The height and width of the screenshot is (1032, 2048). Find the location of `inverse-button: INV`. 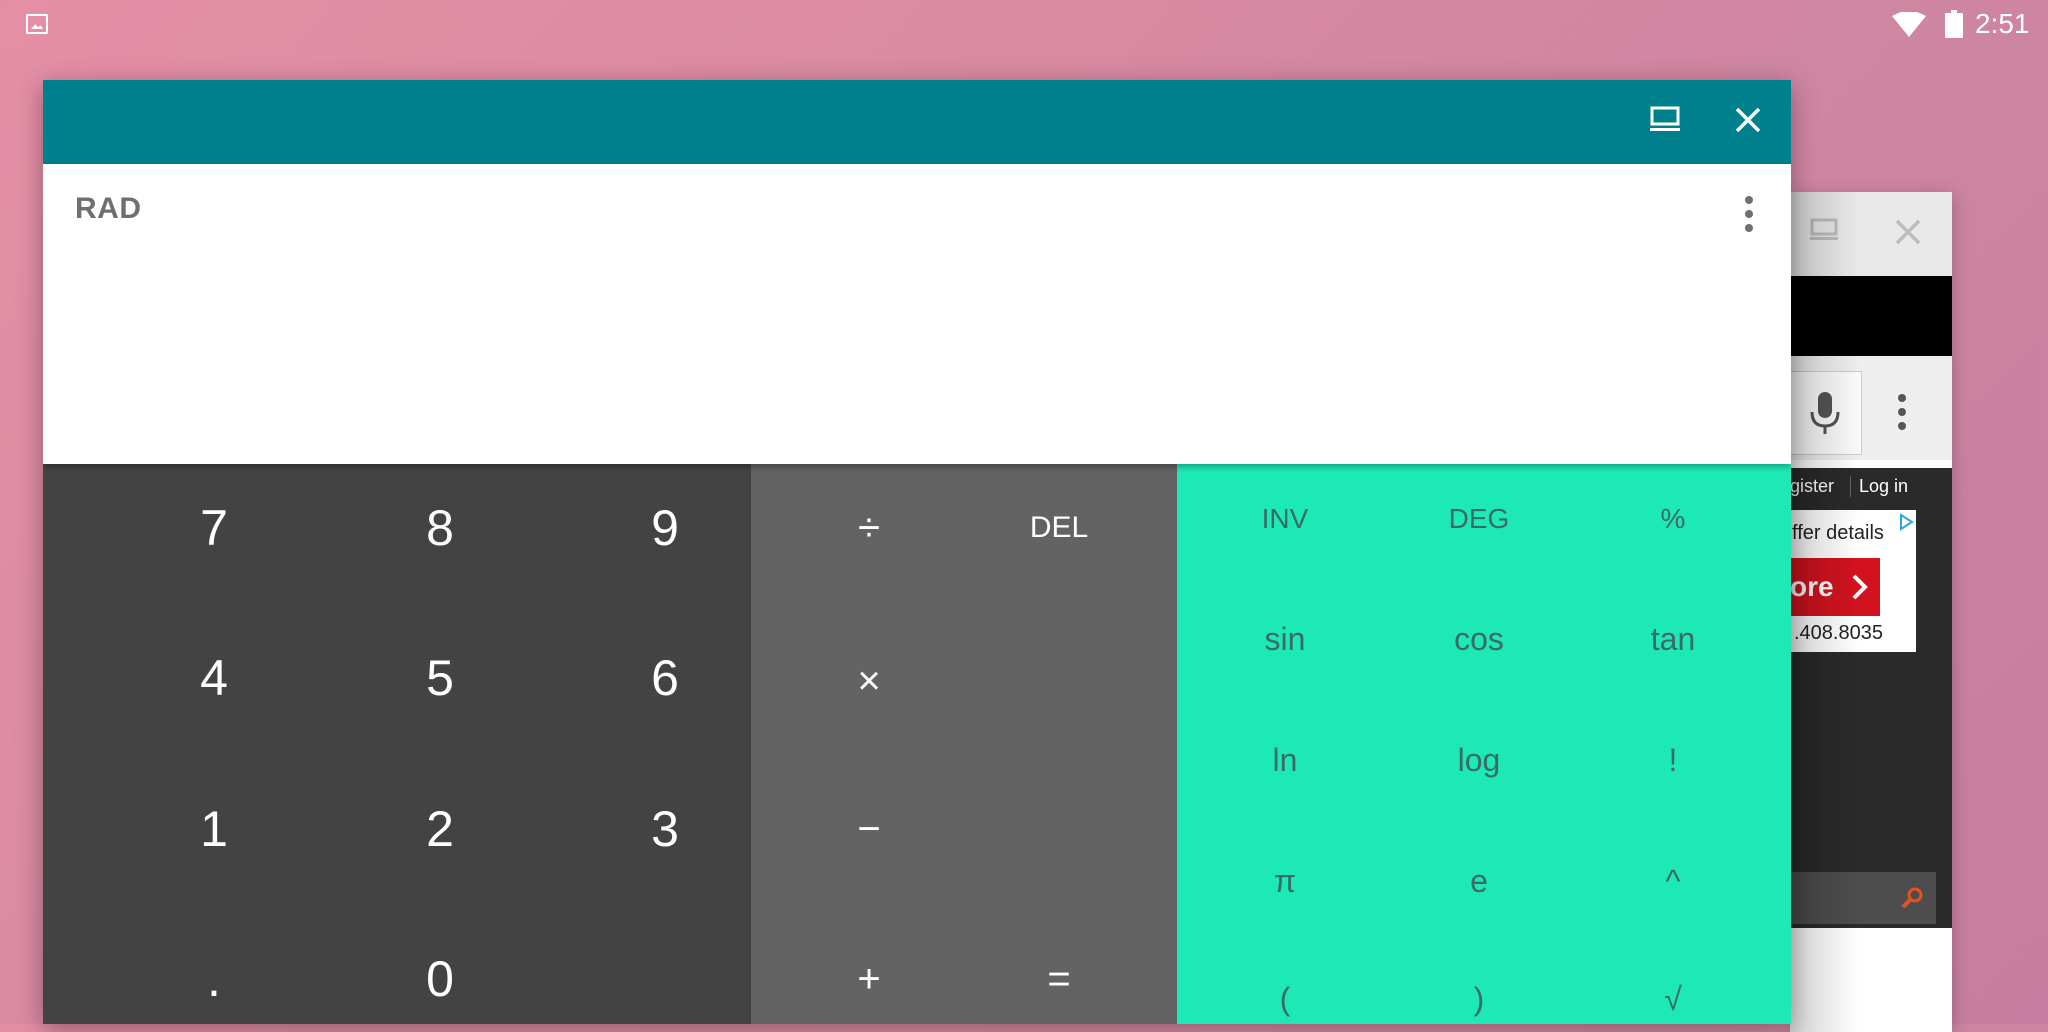

inverse-button: INV is located at coordinates (1285, 519).